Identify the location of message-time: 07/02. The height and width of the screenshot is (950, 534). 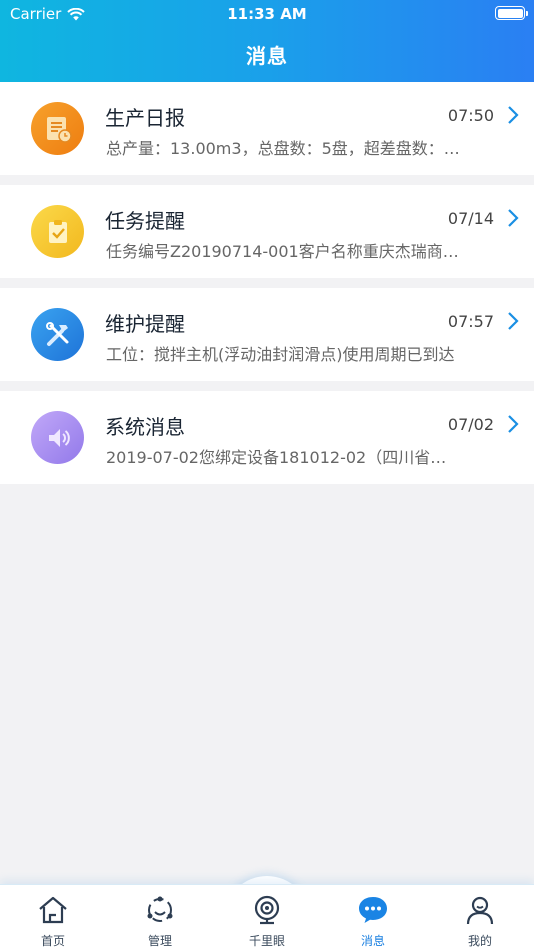
(470, 424).